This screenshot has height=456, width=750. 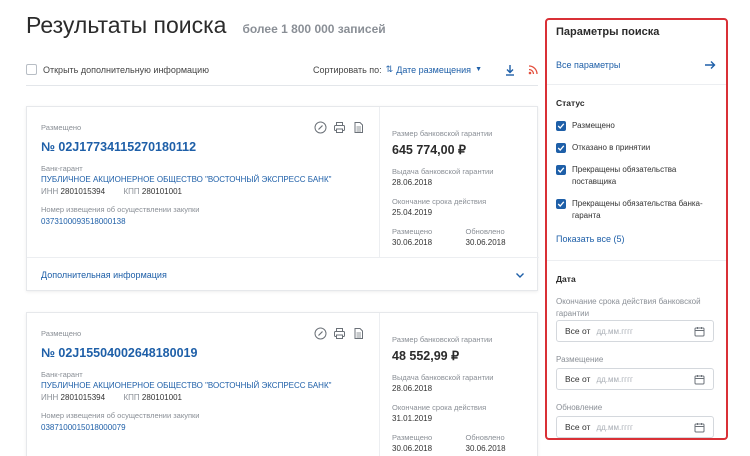 What do you see at coordinates (412, 212) in the screenshot?
I see `end-date: 25.04.2019` at bounding box center [412, 212].